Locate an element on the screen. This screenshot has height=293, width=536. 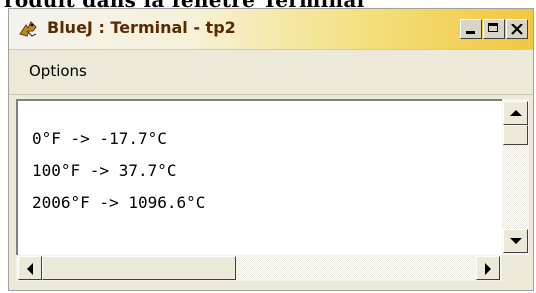
arrow-left-icon is located at coordinates (30, 269).